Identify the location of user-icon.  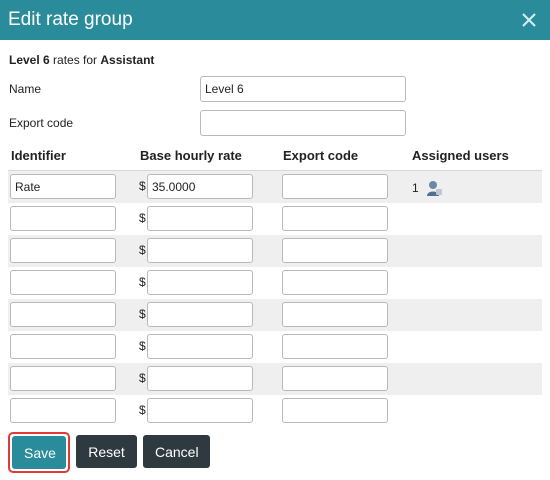
(434, 188).